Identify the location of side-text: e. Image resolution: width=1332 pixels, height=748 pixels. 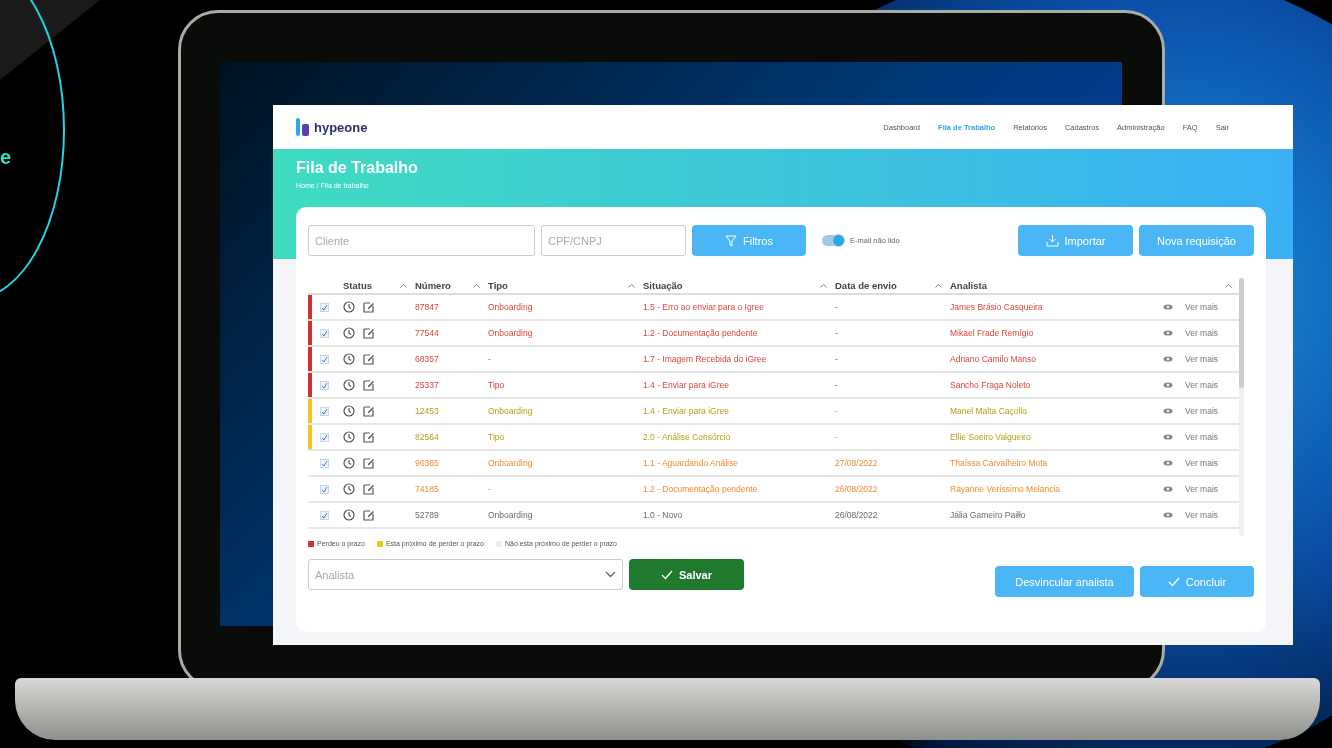
(6, 157).